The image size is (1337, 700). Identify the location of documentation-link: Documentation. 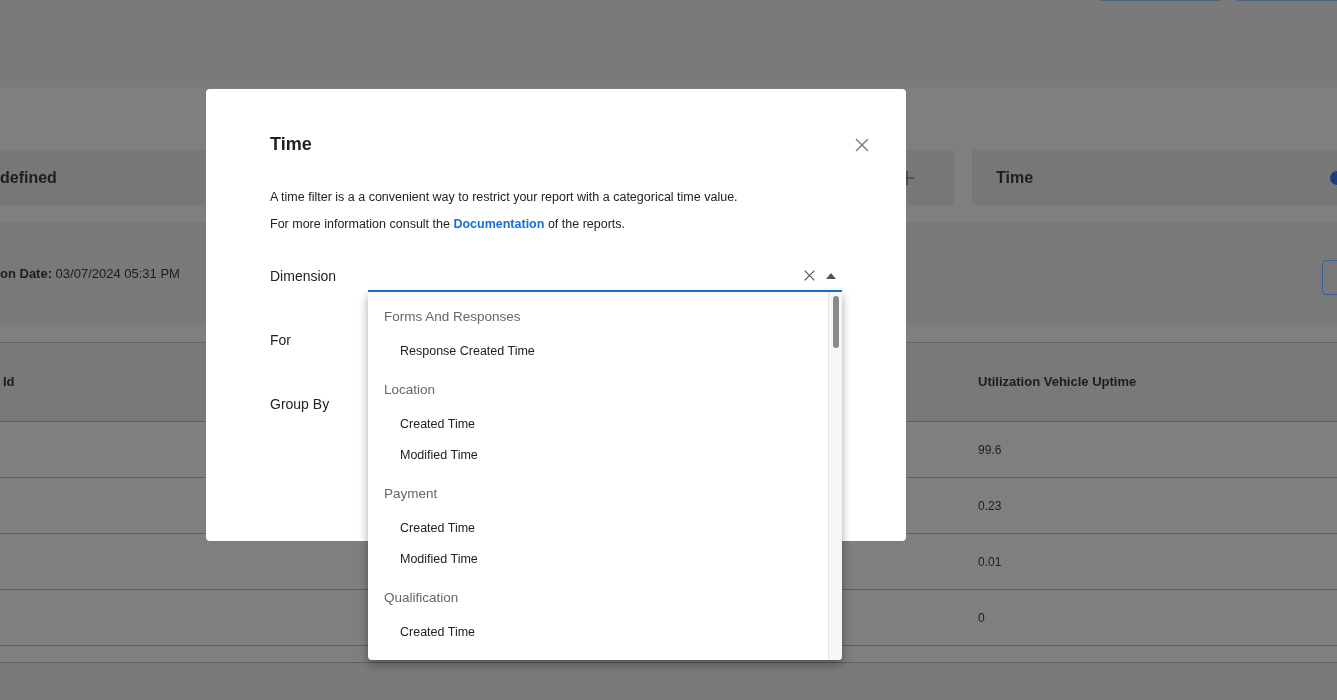
(499, 223).